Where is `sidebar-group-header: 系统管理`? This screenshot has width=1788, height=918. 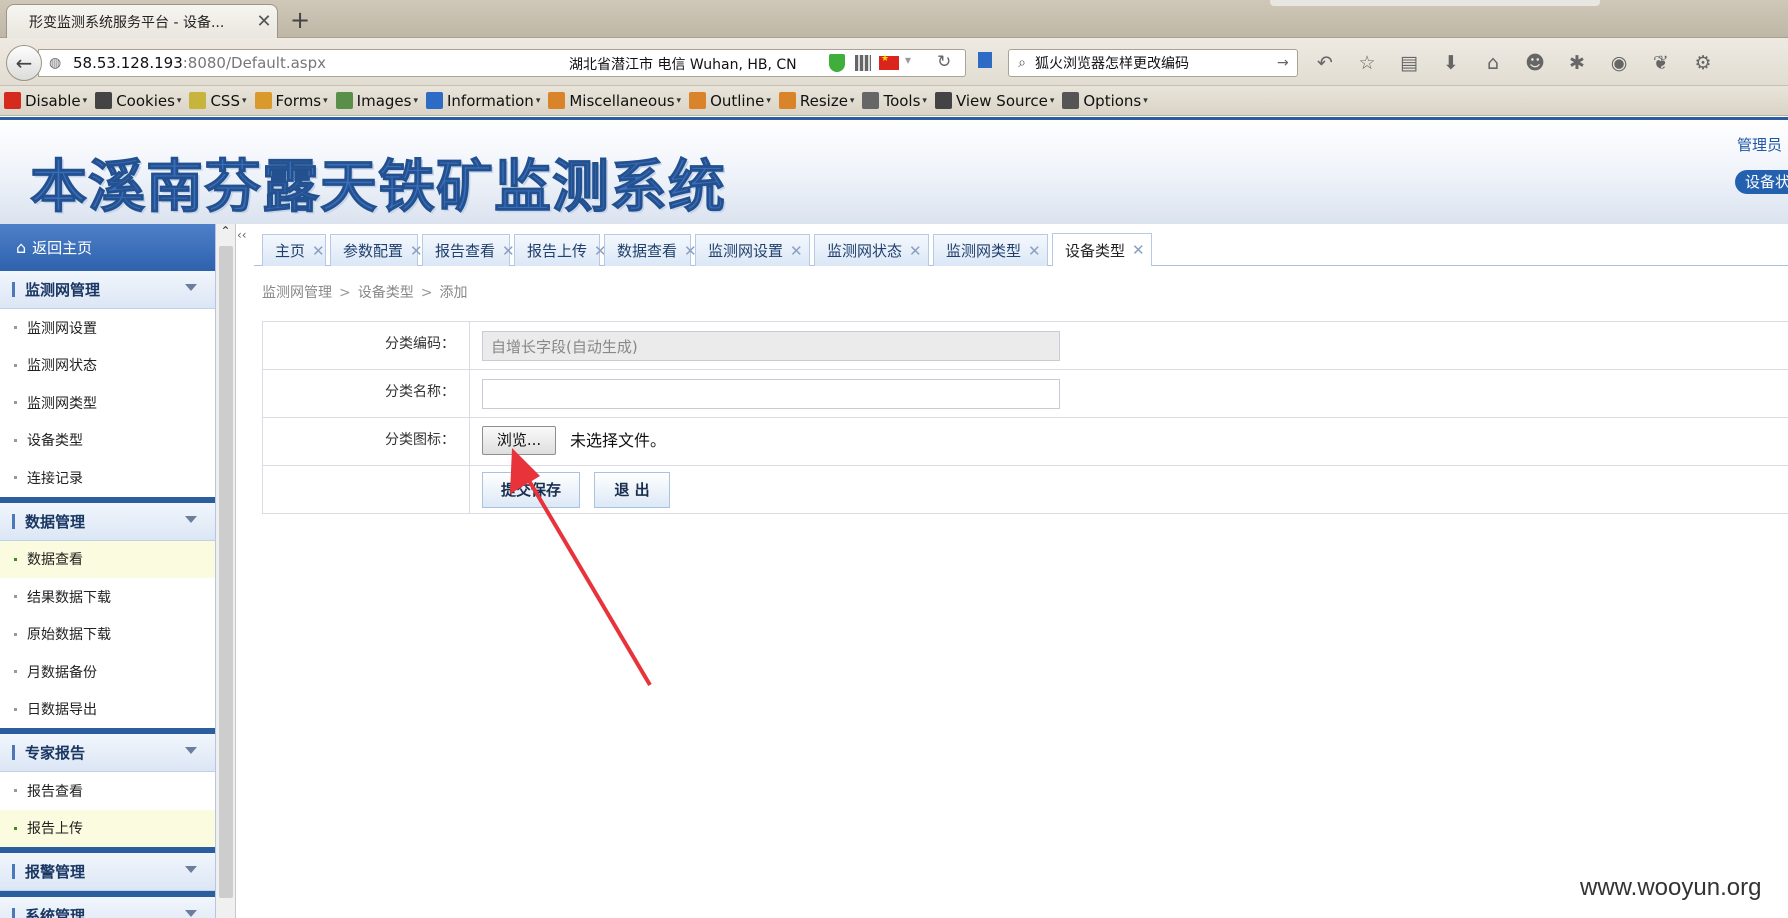 sidebar-group-header: 系统管理 is located at coordinates (107, 907).